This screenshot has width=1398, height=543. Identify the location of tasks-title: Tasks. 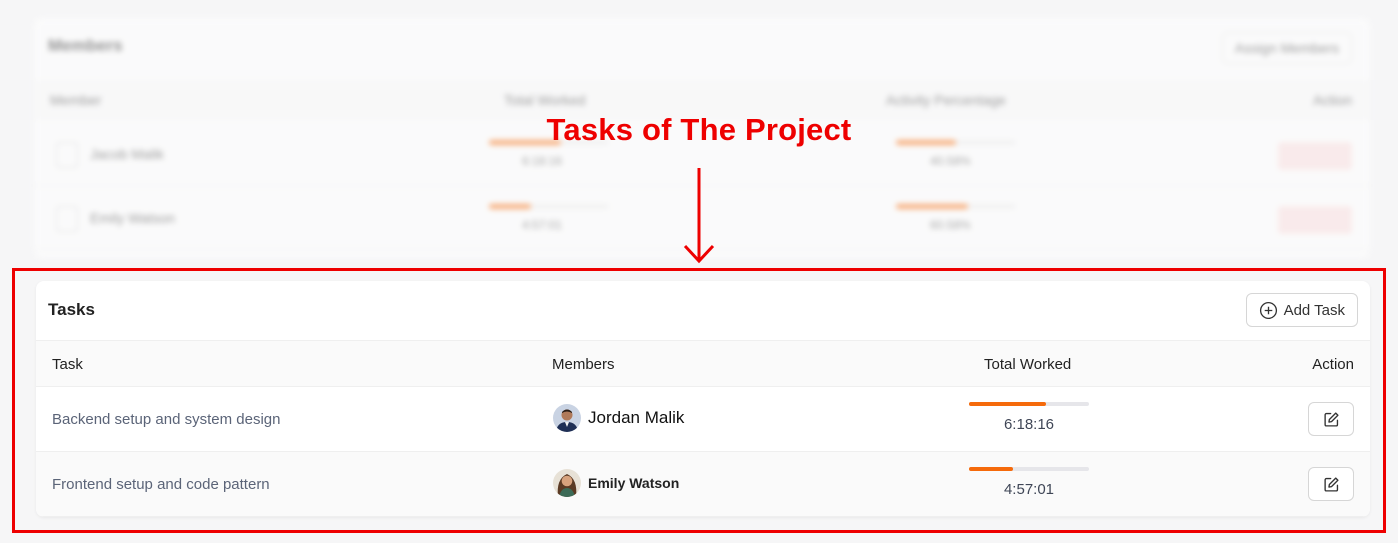
(71, 309).